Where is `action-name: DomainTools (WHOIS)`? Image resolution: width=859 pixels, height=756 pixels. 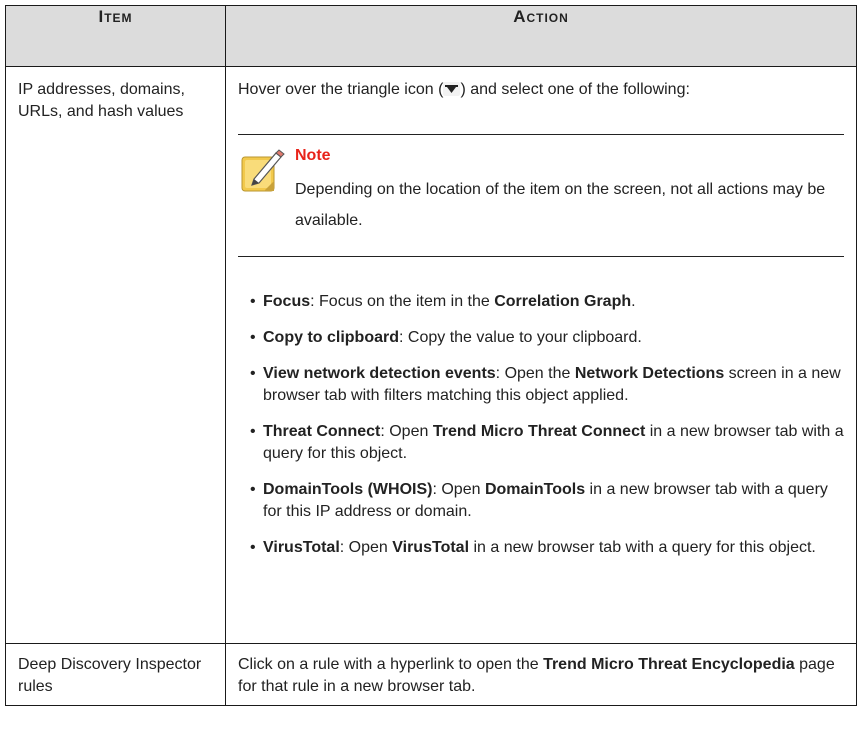 action-name: DomainTools (WHOIS) is located at coordinates (348, 489).